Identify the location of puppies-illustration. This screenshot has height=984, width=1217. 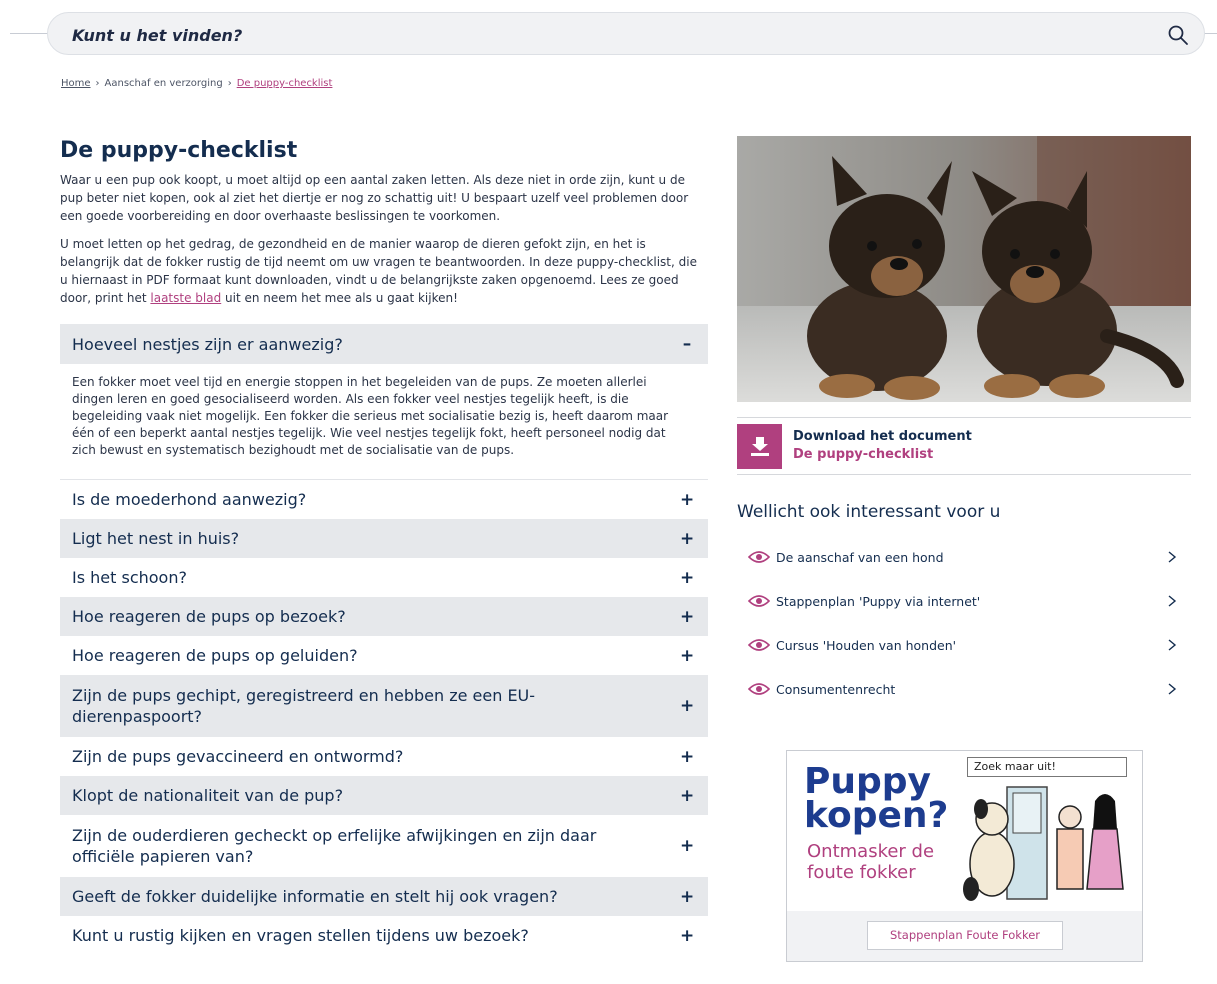
(964, 269).